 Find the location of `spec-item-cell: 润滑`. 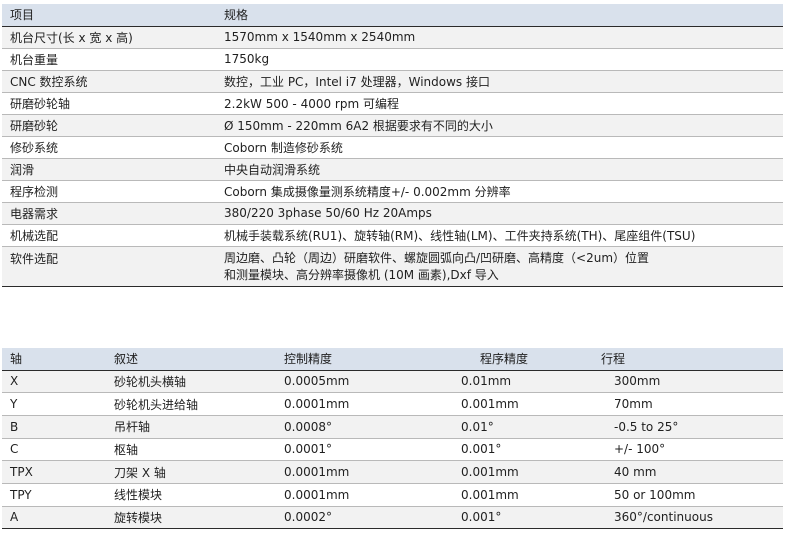

spec-item-cell: 润滑 is located at coordinates (22, 169).